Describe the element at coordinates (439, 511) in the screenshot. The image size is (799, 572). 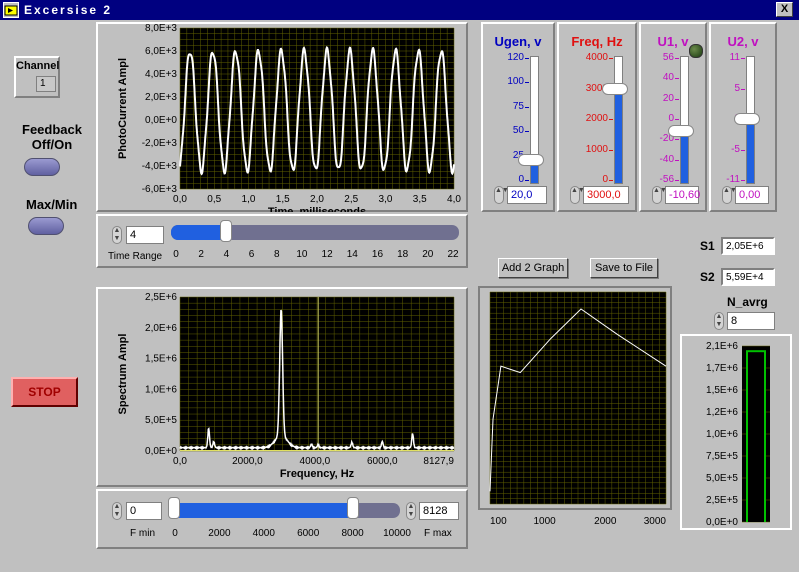
I see `fmax-input: 8128` at that location.